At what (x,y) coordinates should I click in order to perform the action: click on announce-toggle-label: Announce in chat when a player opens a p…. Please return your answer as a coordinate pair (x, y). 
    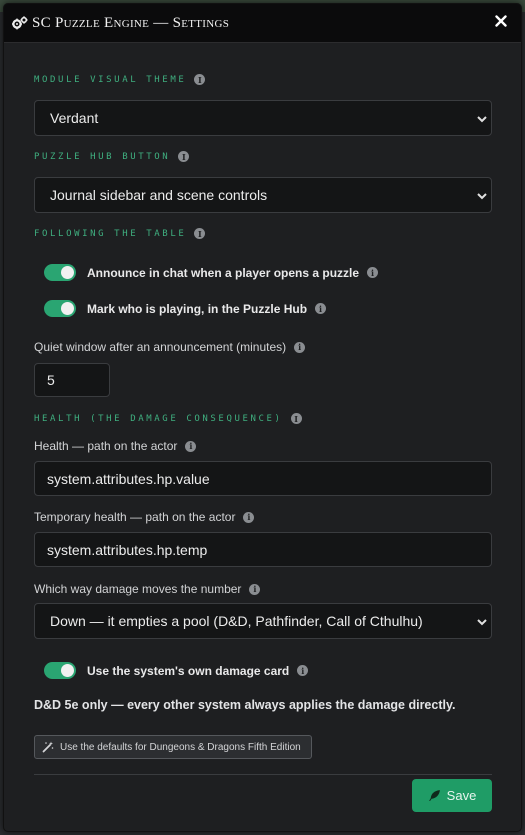
    Looking at the image, I should click on (223, 272).